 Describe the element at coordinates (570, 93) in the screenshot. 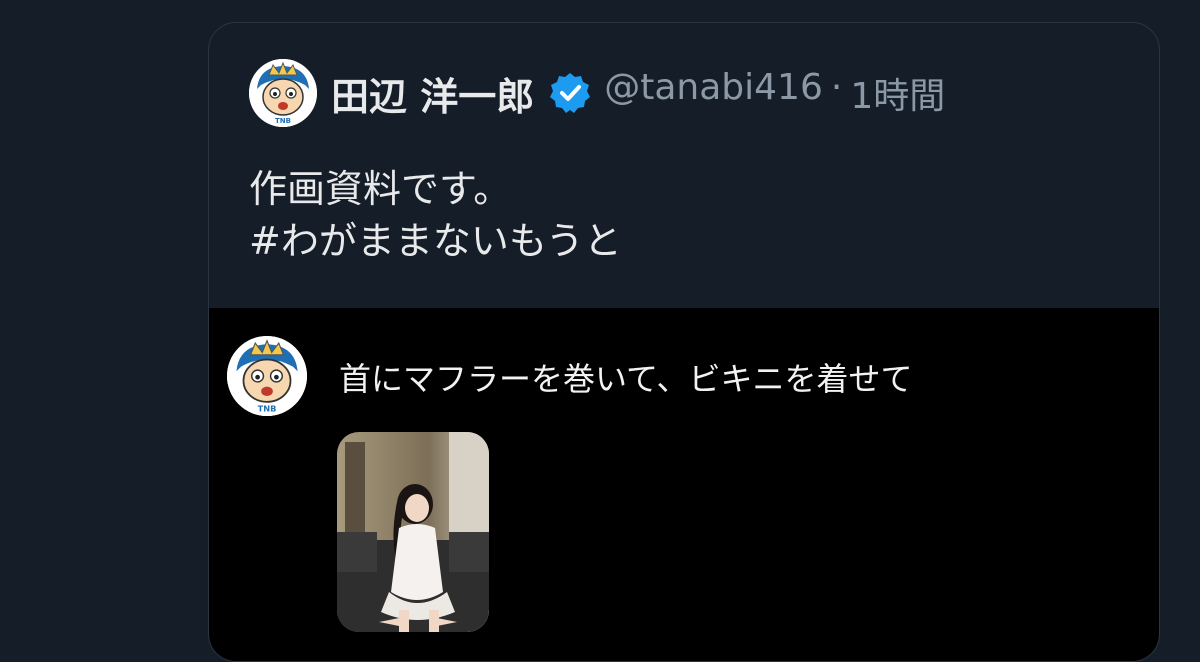

I see `verified-badge-icon` at that location.